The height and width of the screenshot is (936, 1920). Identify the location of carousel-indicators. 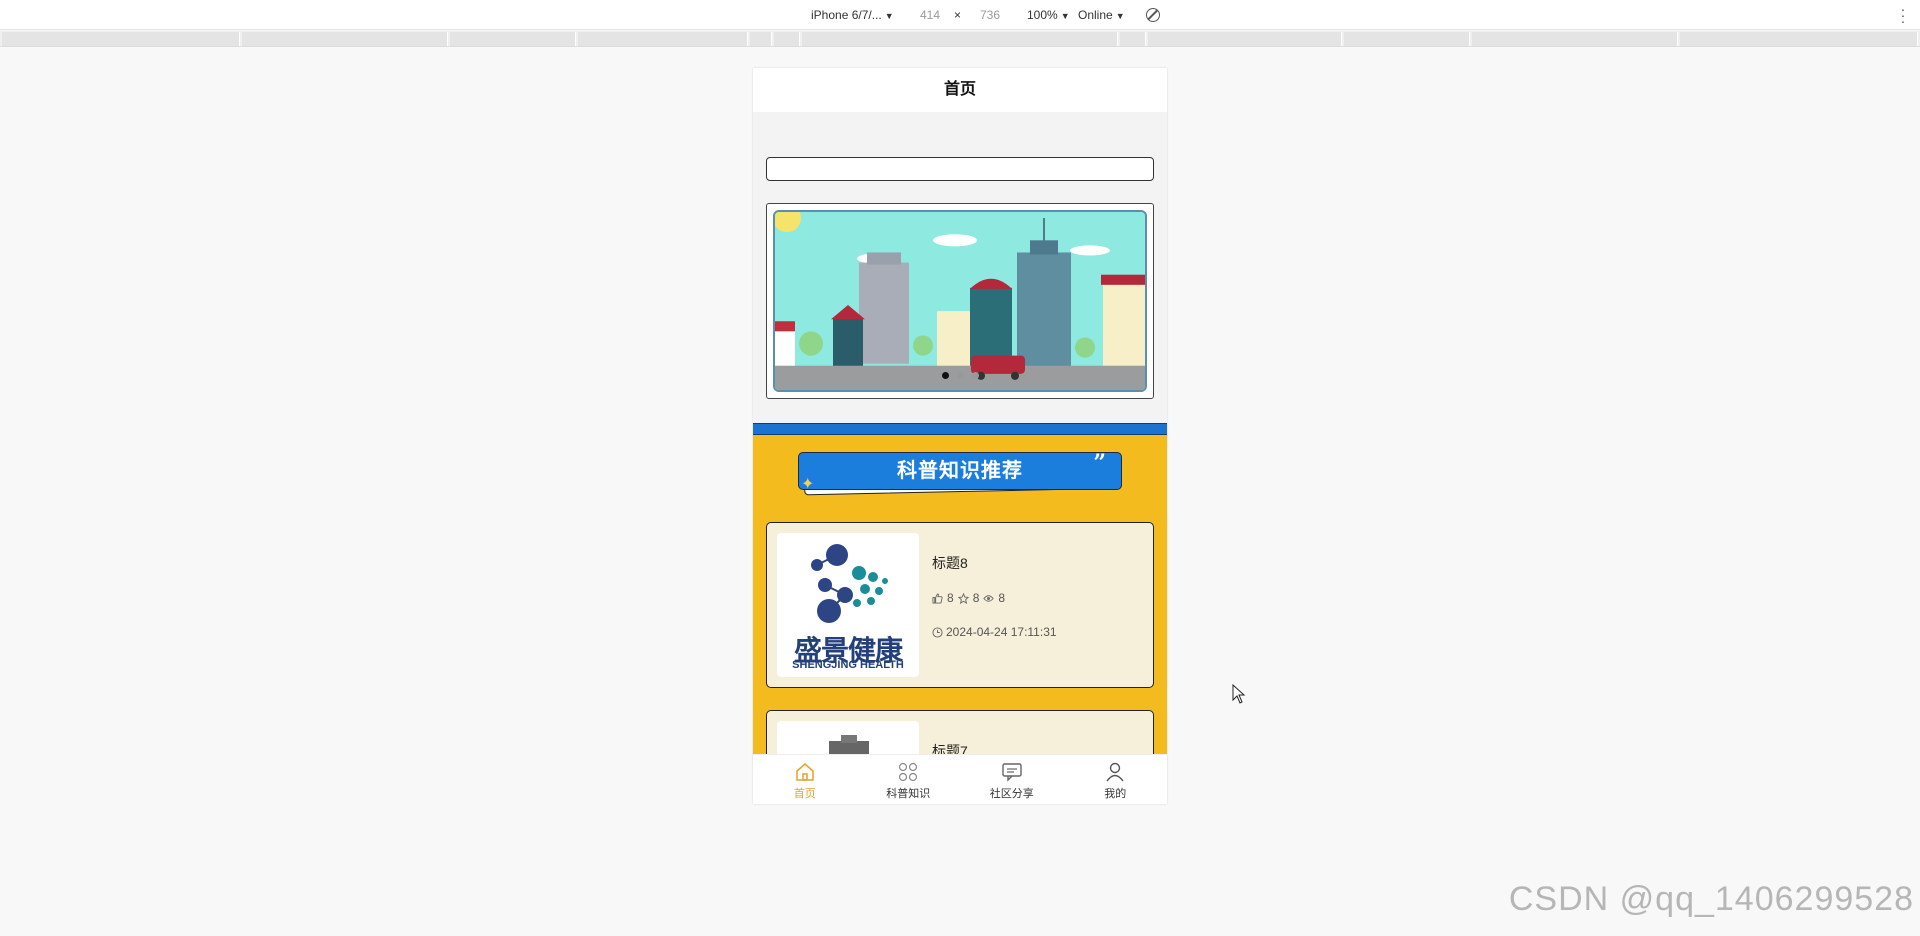
(960, 375).